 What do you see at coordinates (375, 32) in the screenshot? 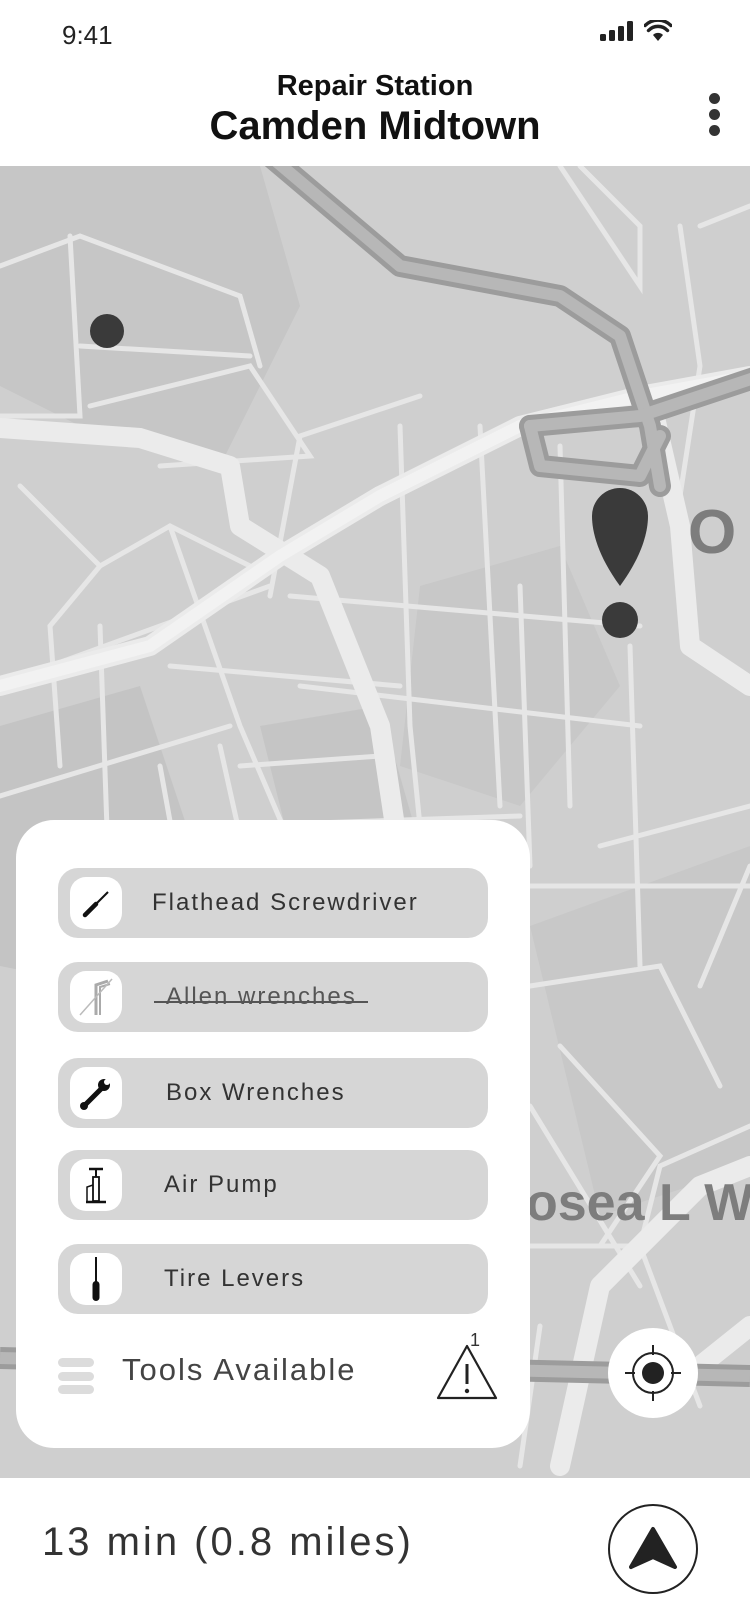
I see `status-bar: 9:41` at bounding box center [375, 32].